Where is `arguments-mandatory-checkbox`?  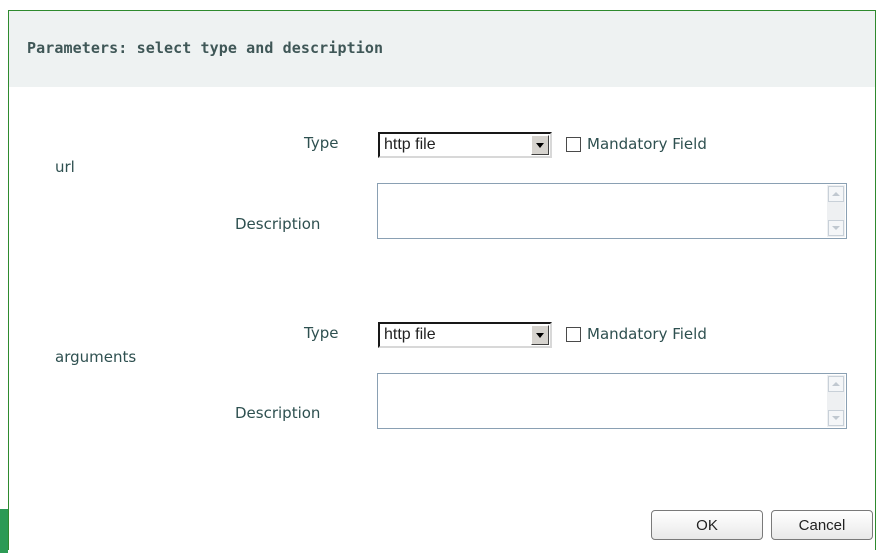 arguments-mandatory-checkbox is located at coordinates (573, 334).